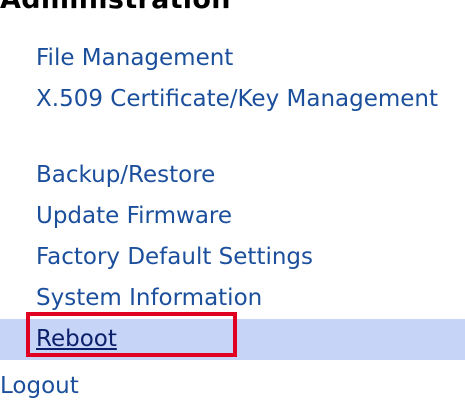 The height and width of the screenshot is (410, 465). Describe the element at coordinates (237, 99) in the screenshot. I see `nav-item-label: X.509 Certificate/Key Management` at that location.